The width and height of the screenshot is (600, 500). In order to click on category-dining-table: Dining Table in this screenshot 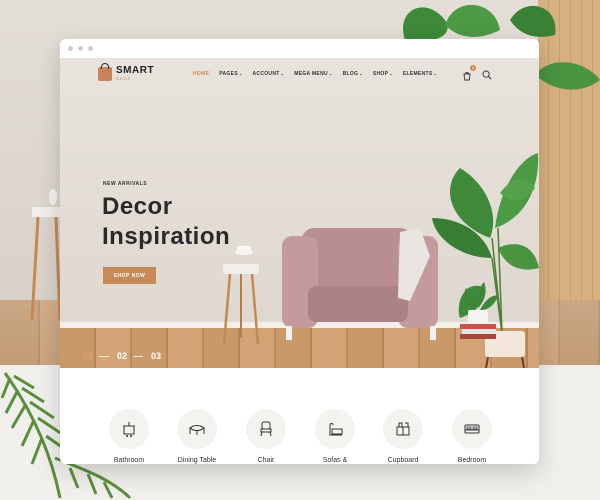, I will do `click(197, 436)`.